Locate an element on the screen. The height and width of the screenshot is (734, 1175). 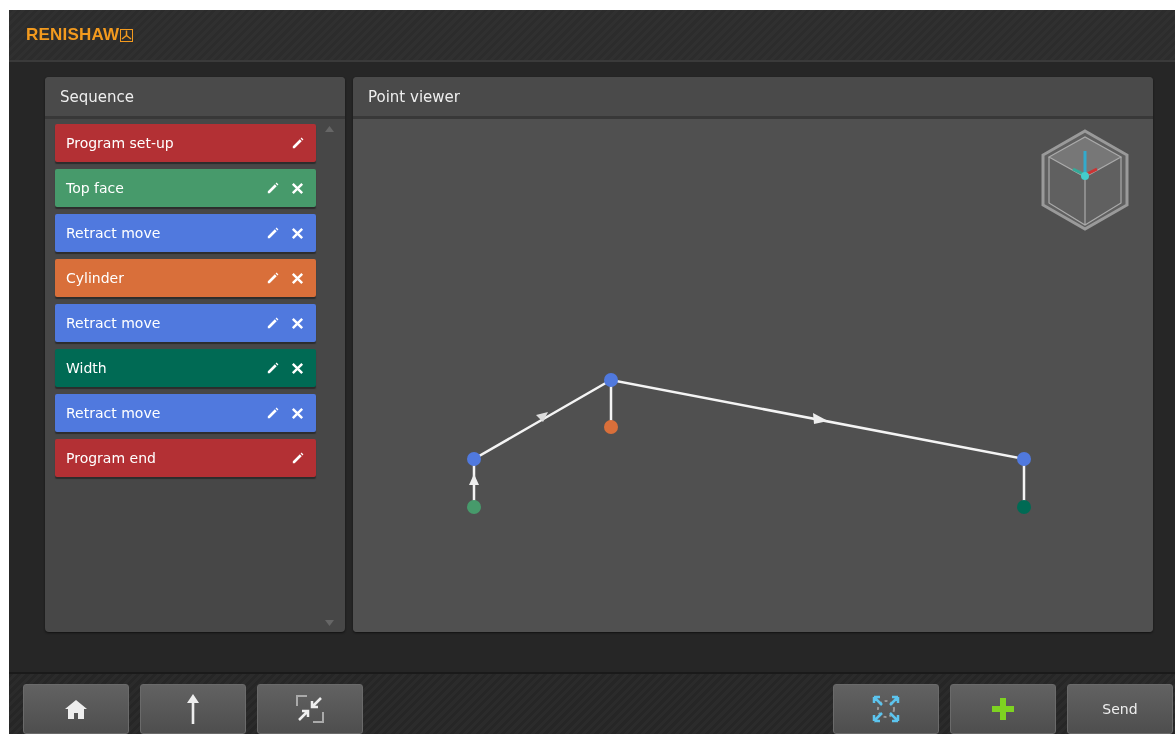
expand-button is located at coordinates (886, 709).